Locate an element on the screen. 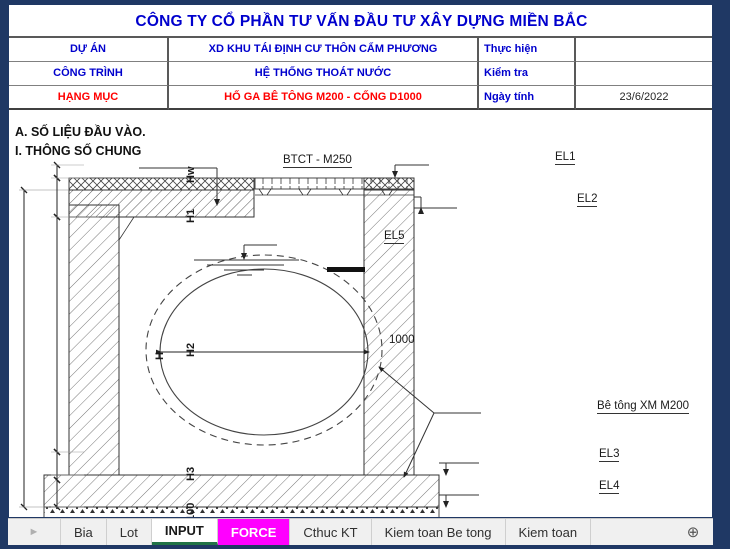 Image resolution: width=730 pixels, height=549 pixels. sheet-tab-input: INPUT is located at coordinates (184, 532).